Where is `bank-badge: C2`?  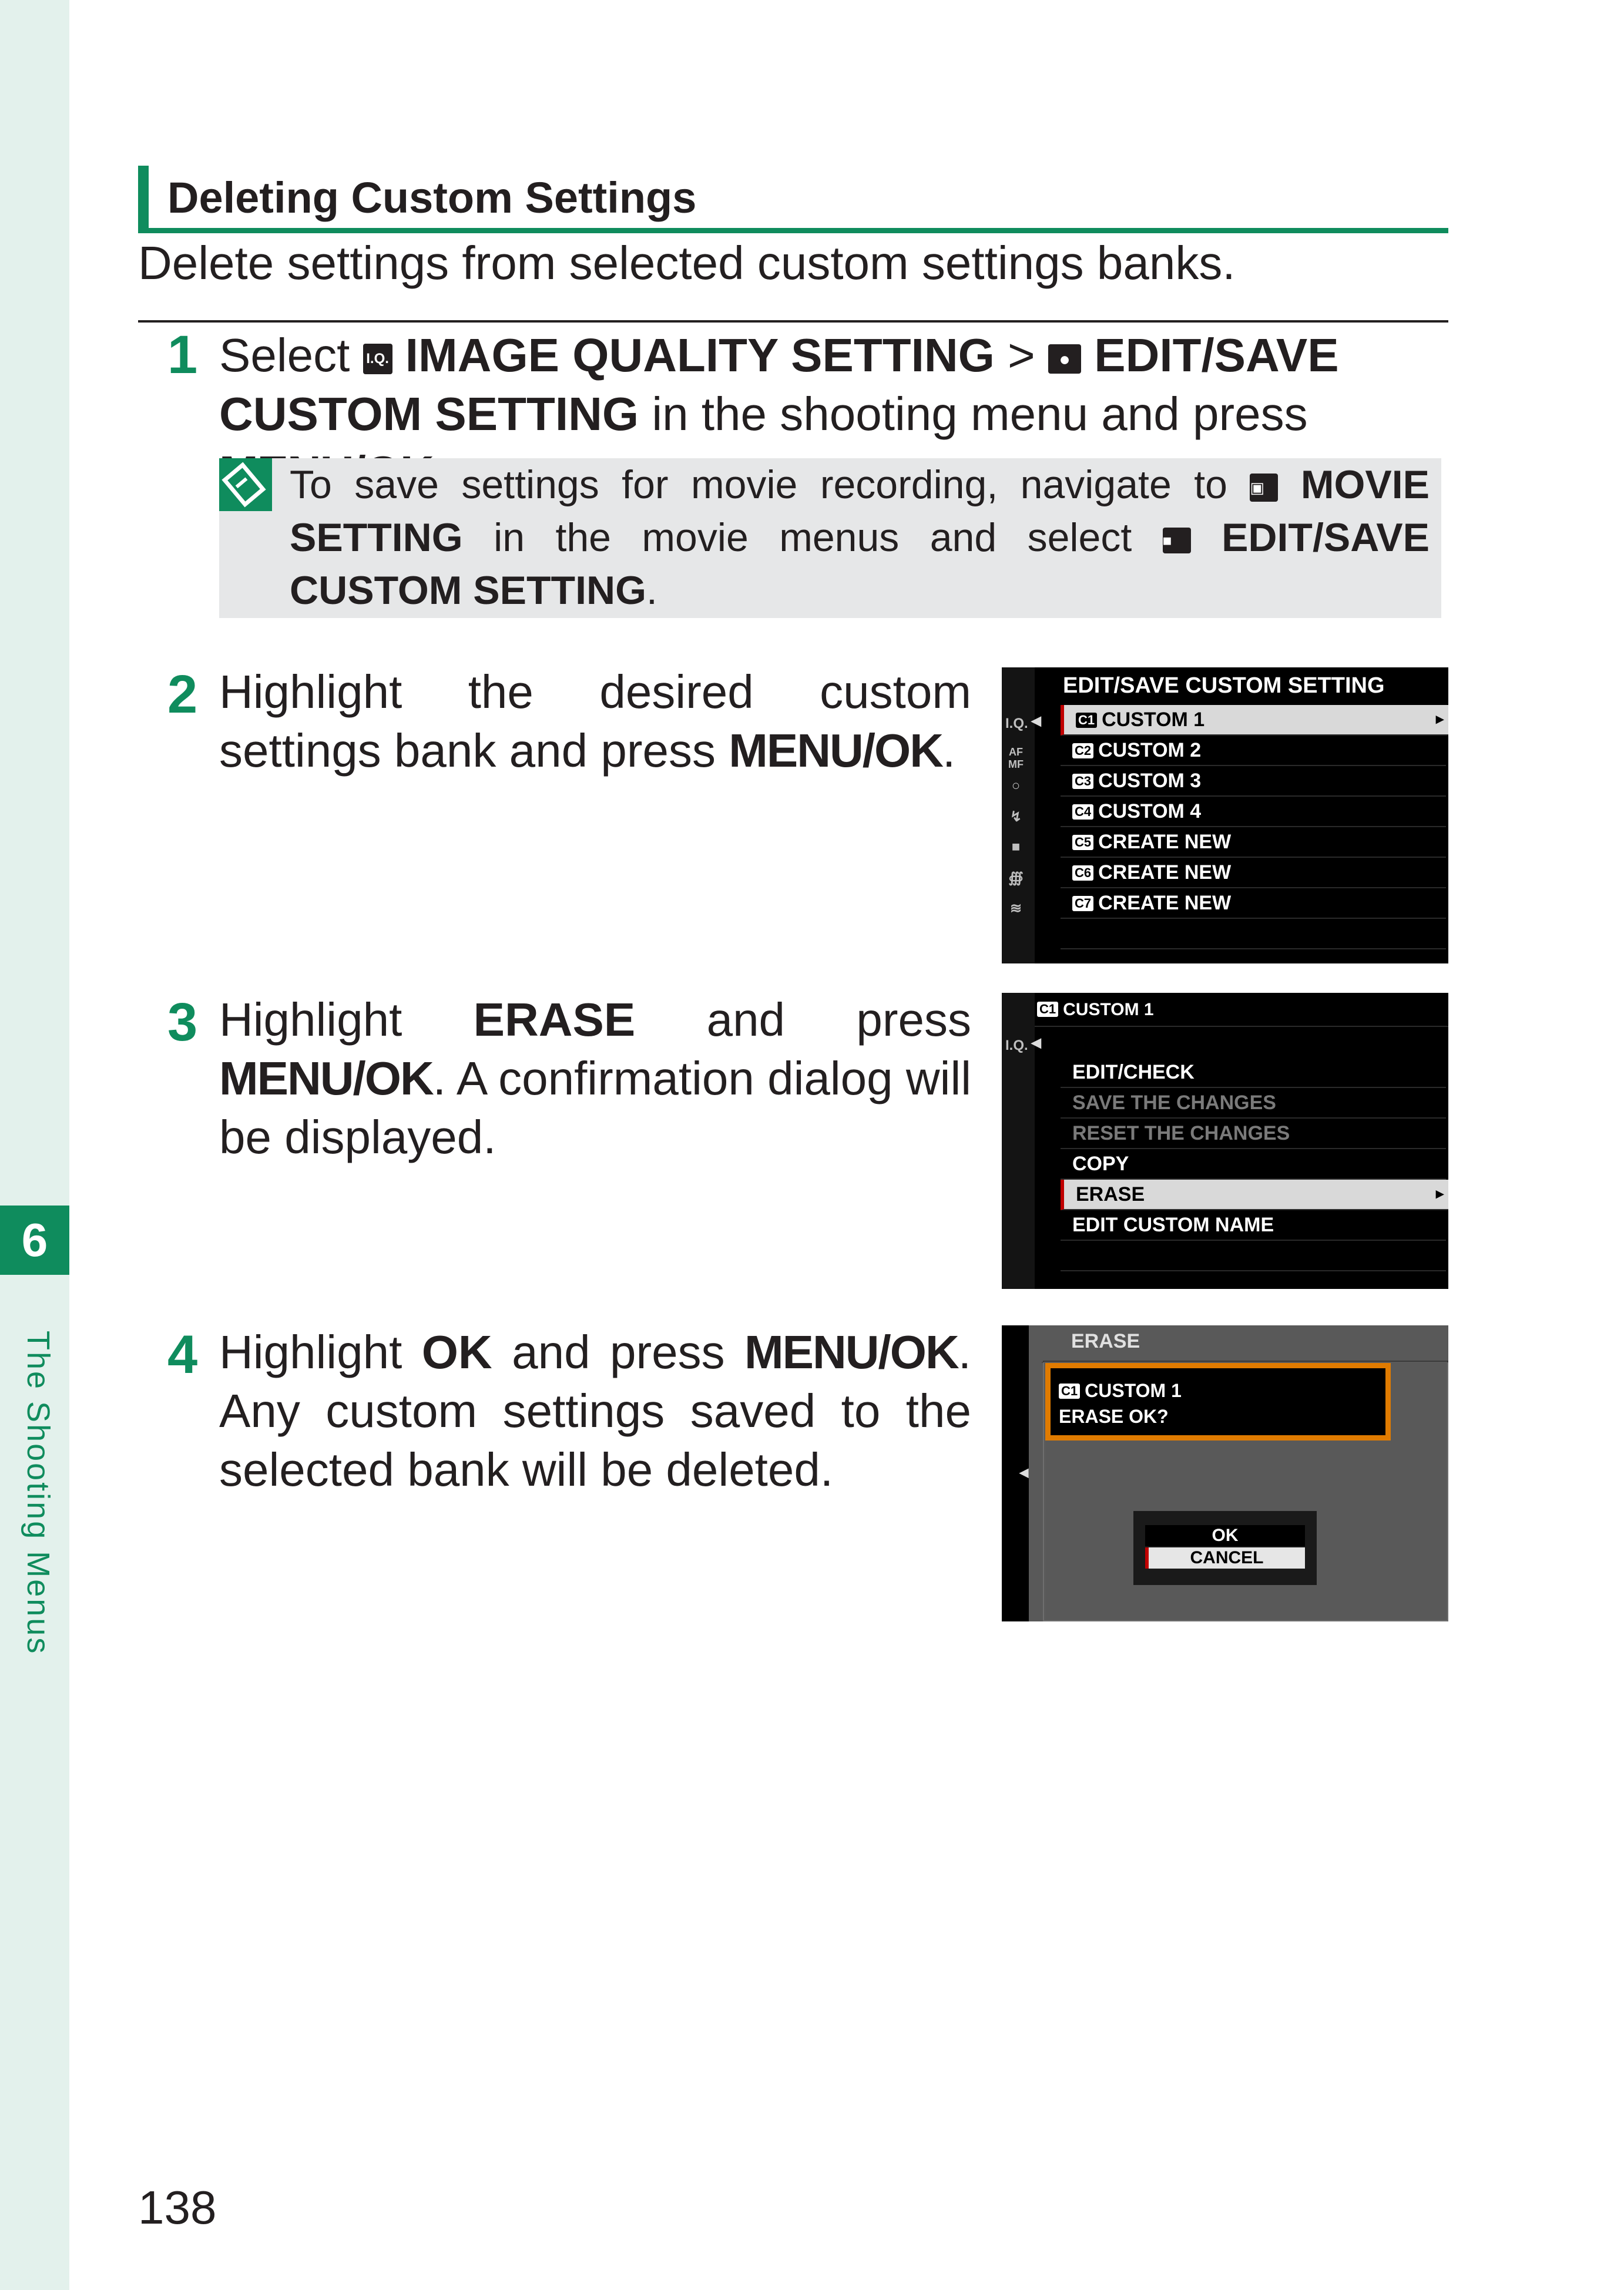
bank-badge: C2 is located at coordinates (1083, 750).